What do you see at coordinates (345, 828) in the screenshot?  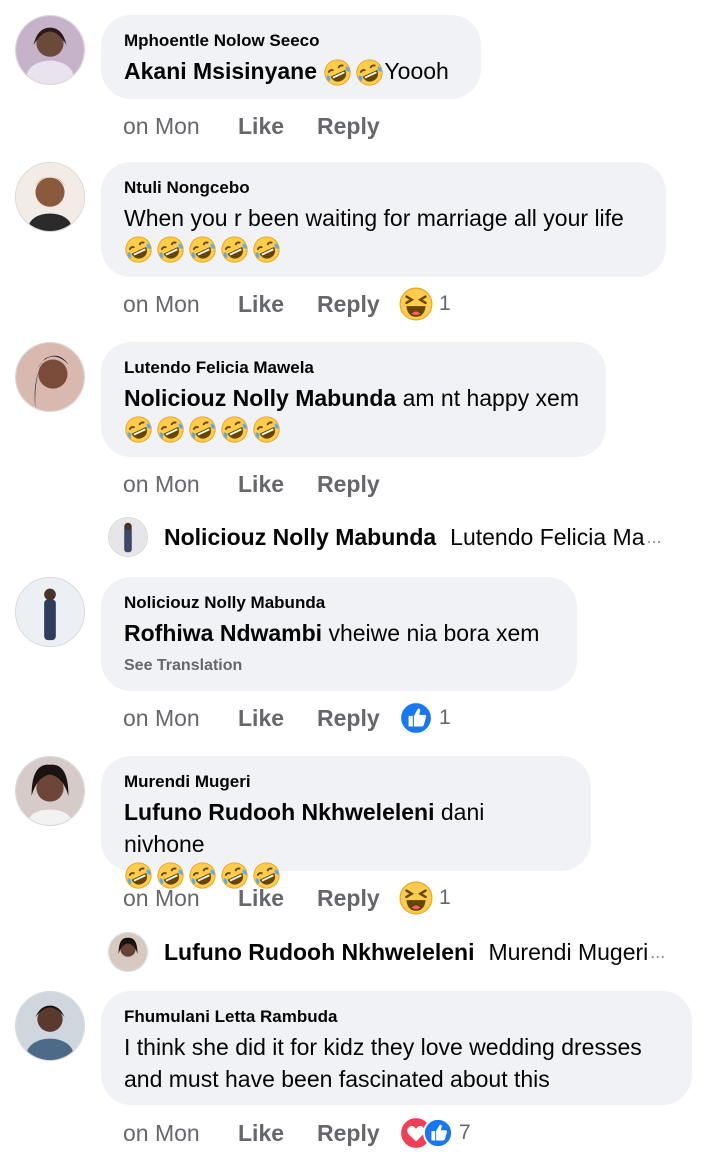 I see `comment-text: Lufuno Rudooh Nkhweleleni dani nivhone` at bounding box center [345, 828].